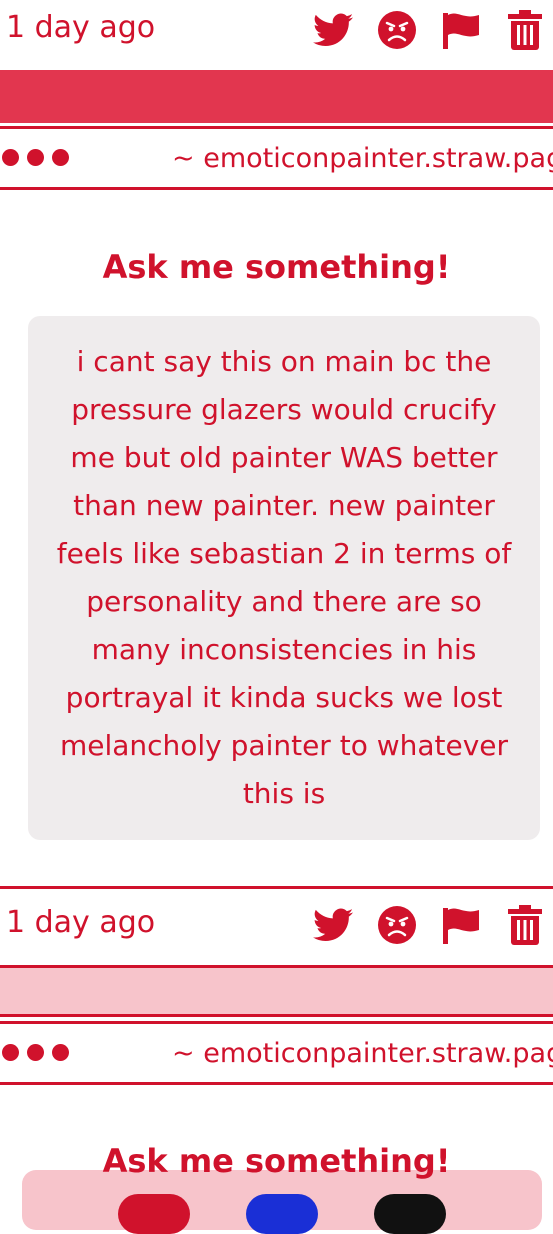  I want to click on red-button, so click(154, 1214).